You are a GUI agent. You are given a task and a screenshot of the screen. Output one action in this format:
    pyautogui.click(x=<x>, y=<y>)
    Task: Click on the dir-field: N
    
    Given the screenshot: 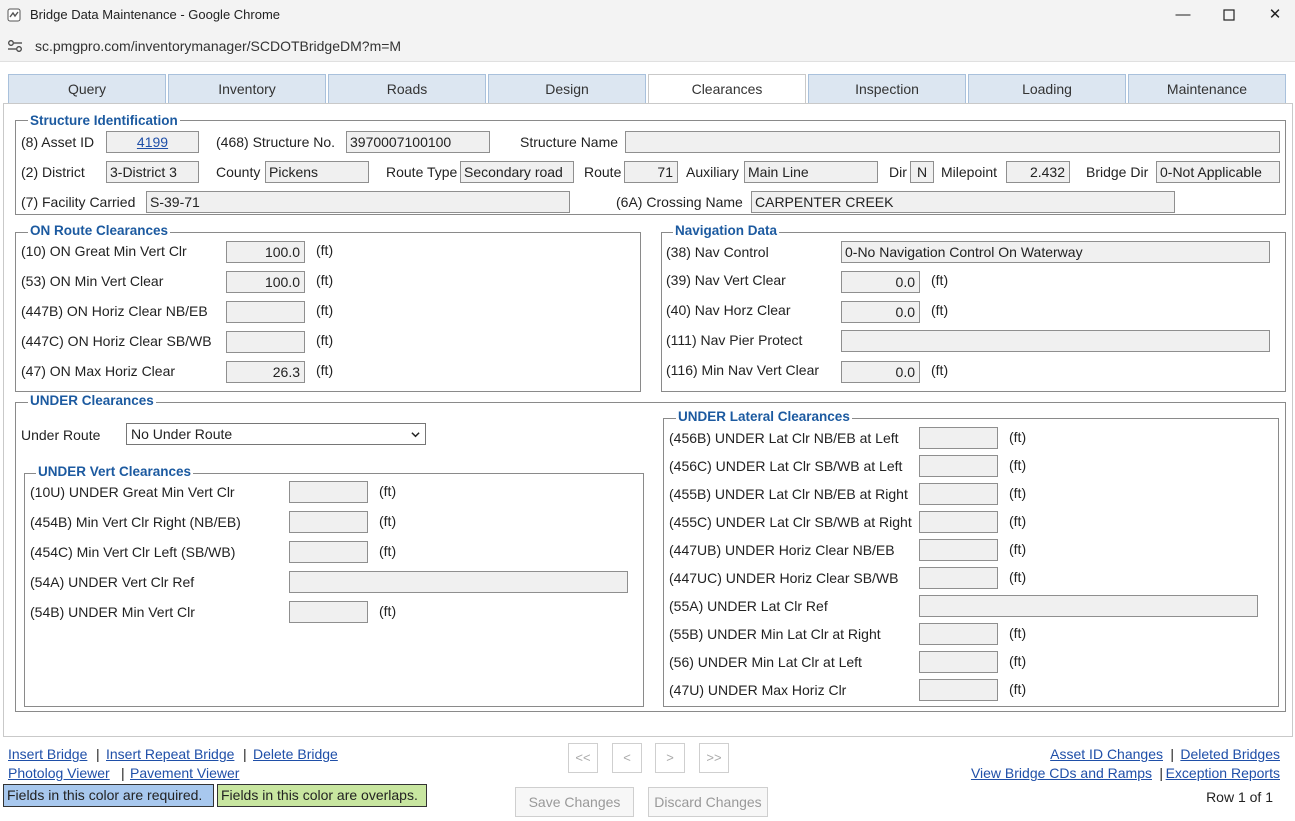 What is the action you would take?
    pyautogui.click(x=922, y=172)
    